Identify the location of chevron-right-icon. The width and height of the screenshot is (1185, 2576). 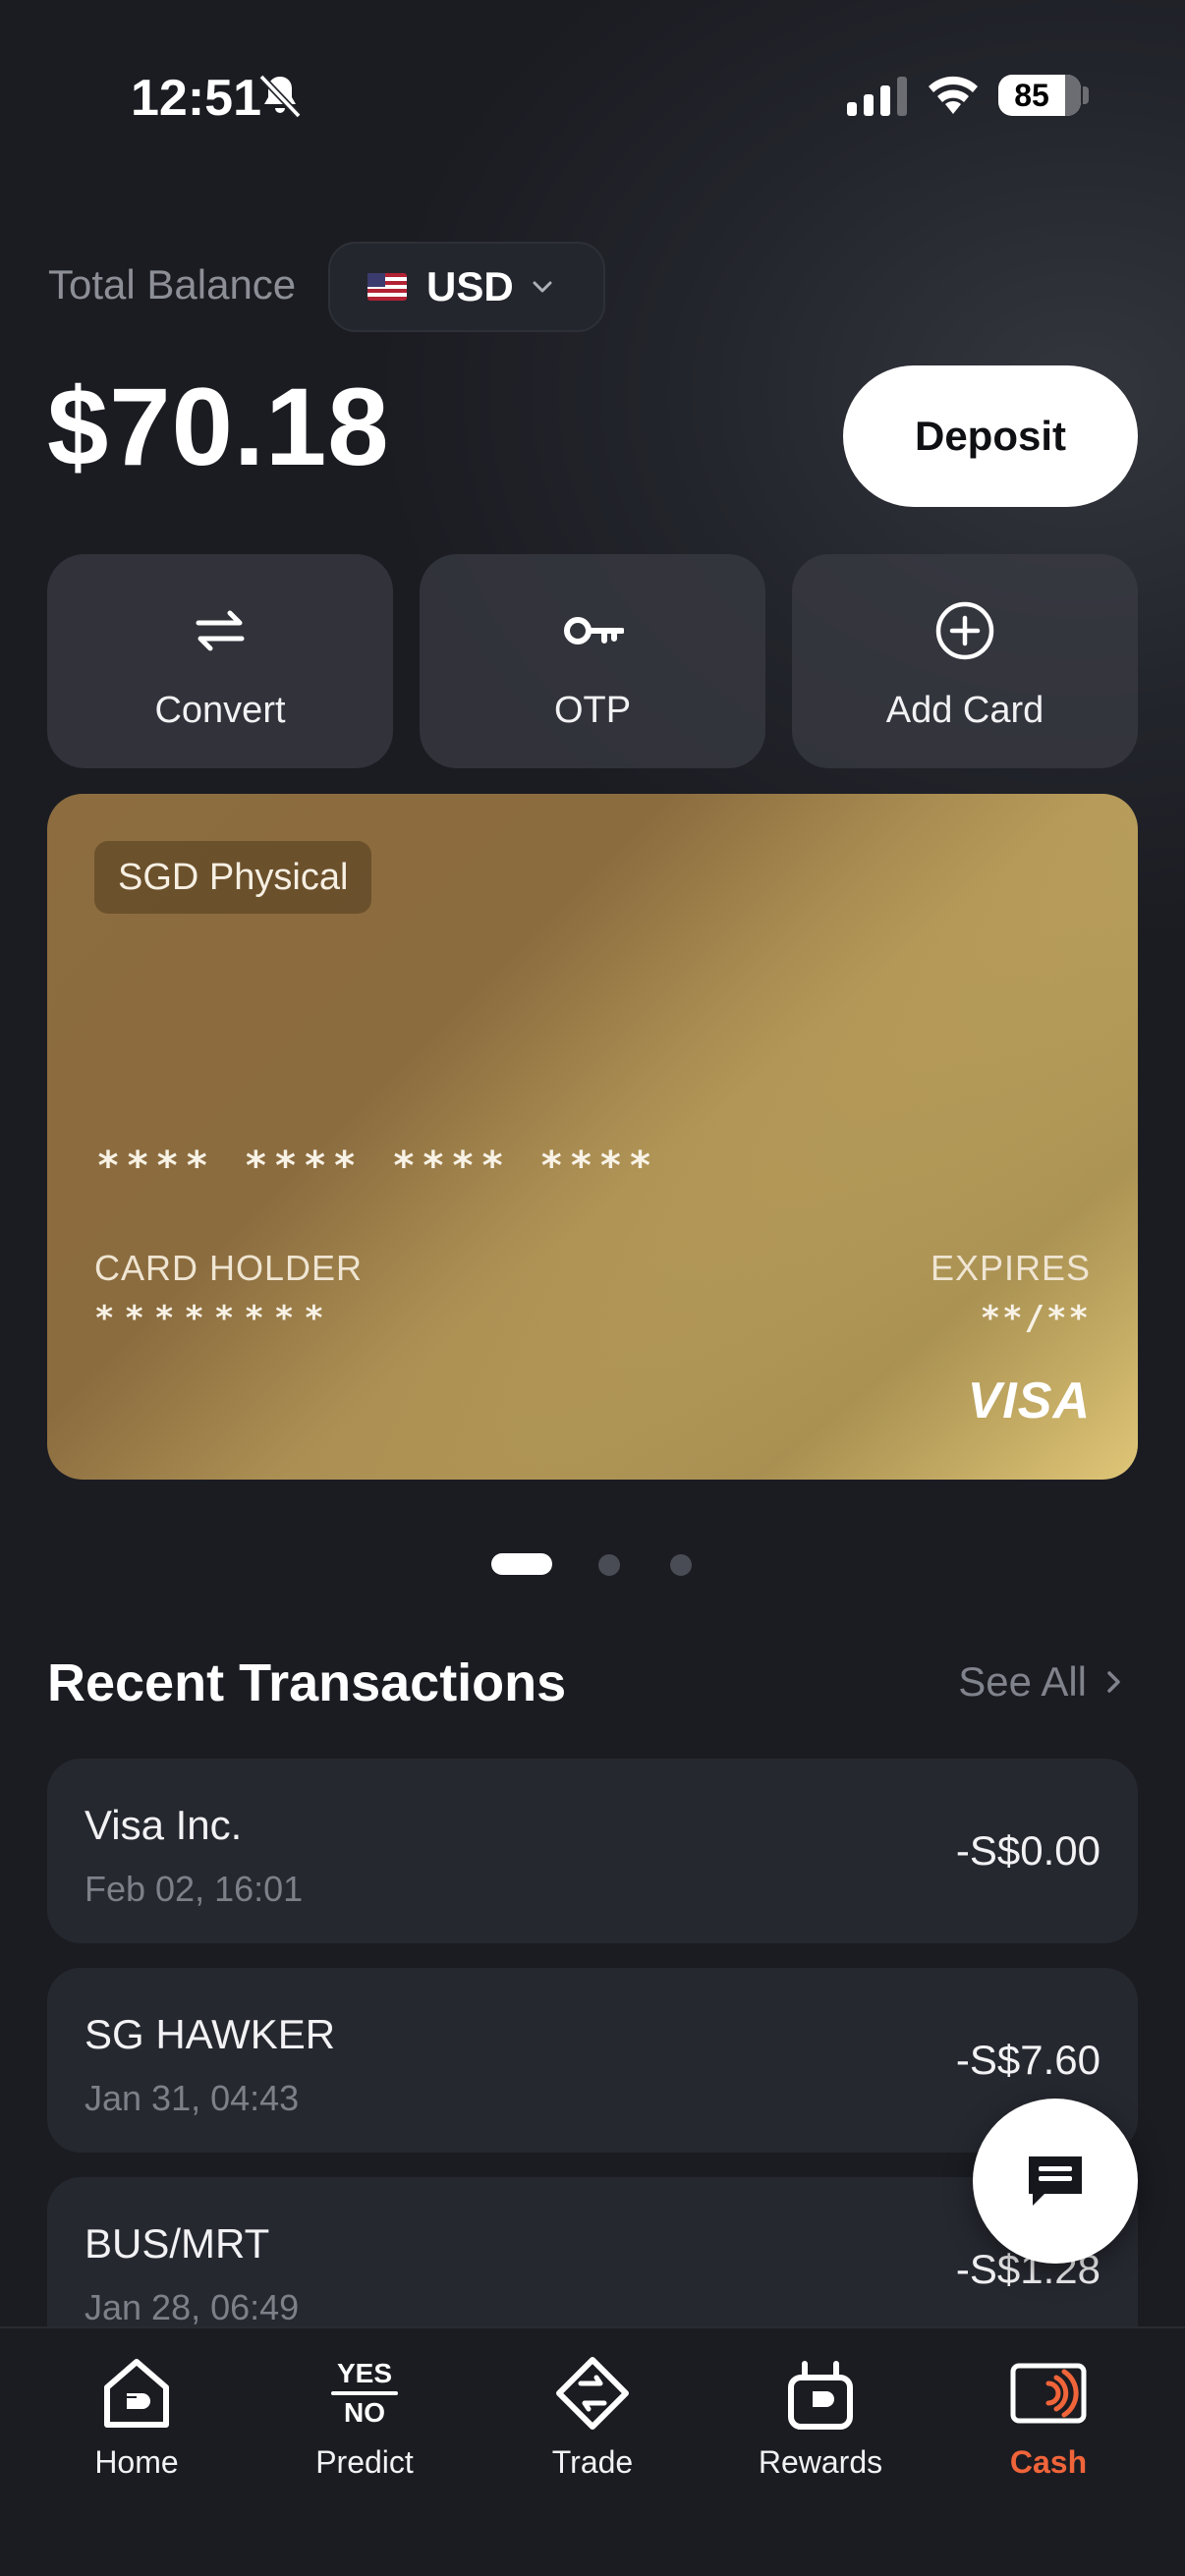
(1114, 1682).